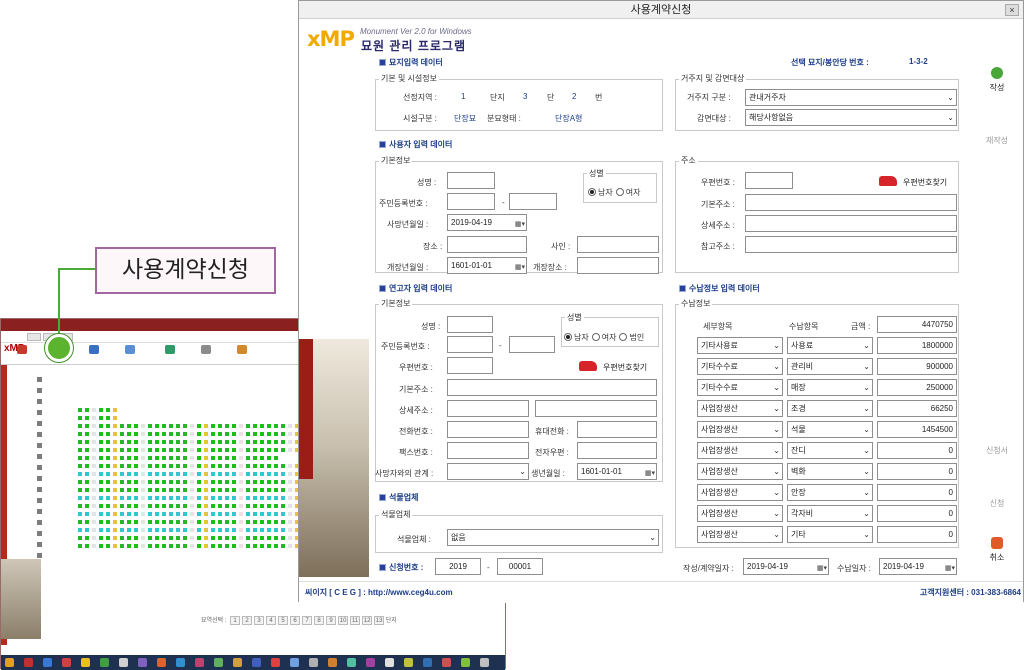  Describe the element at coordinates (307, 620) in the screenshot. I see `pager-page-button: 7` at that location.